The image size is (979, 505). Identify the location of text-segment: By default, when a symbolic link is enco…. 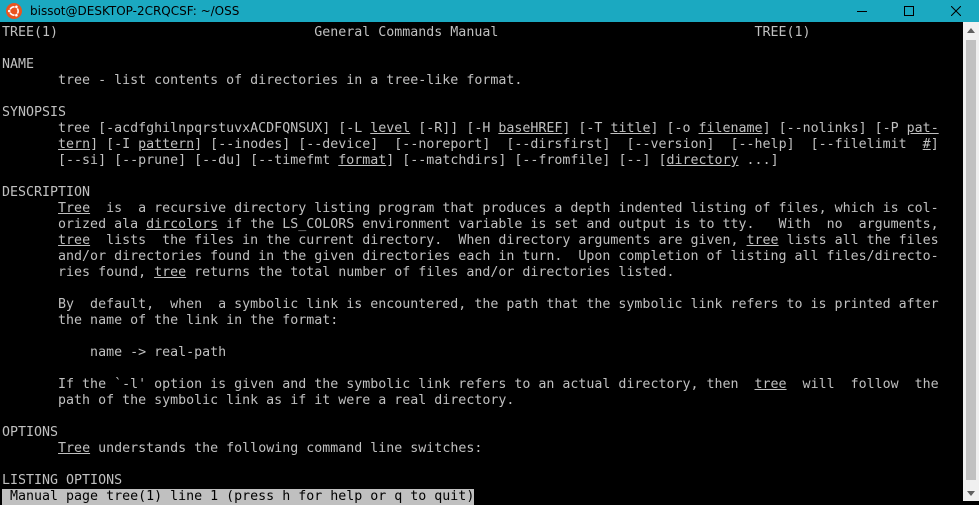
(470, 304).